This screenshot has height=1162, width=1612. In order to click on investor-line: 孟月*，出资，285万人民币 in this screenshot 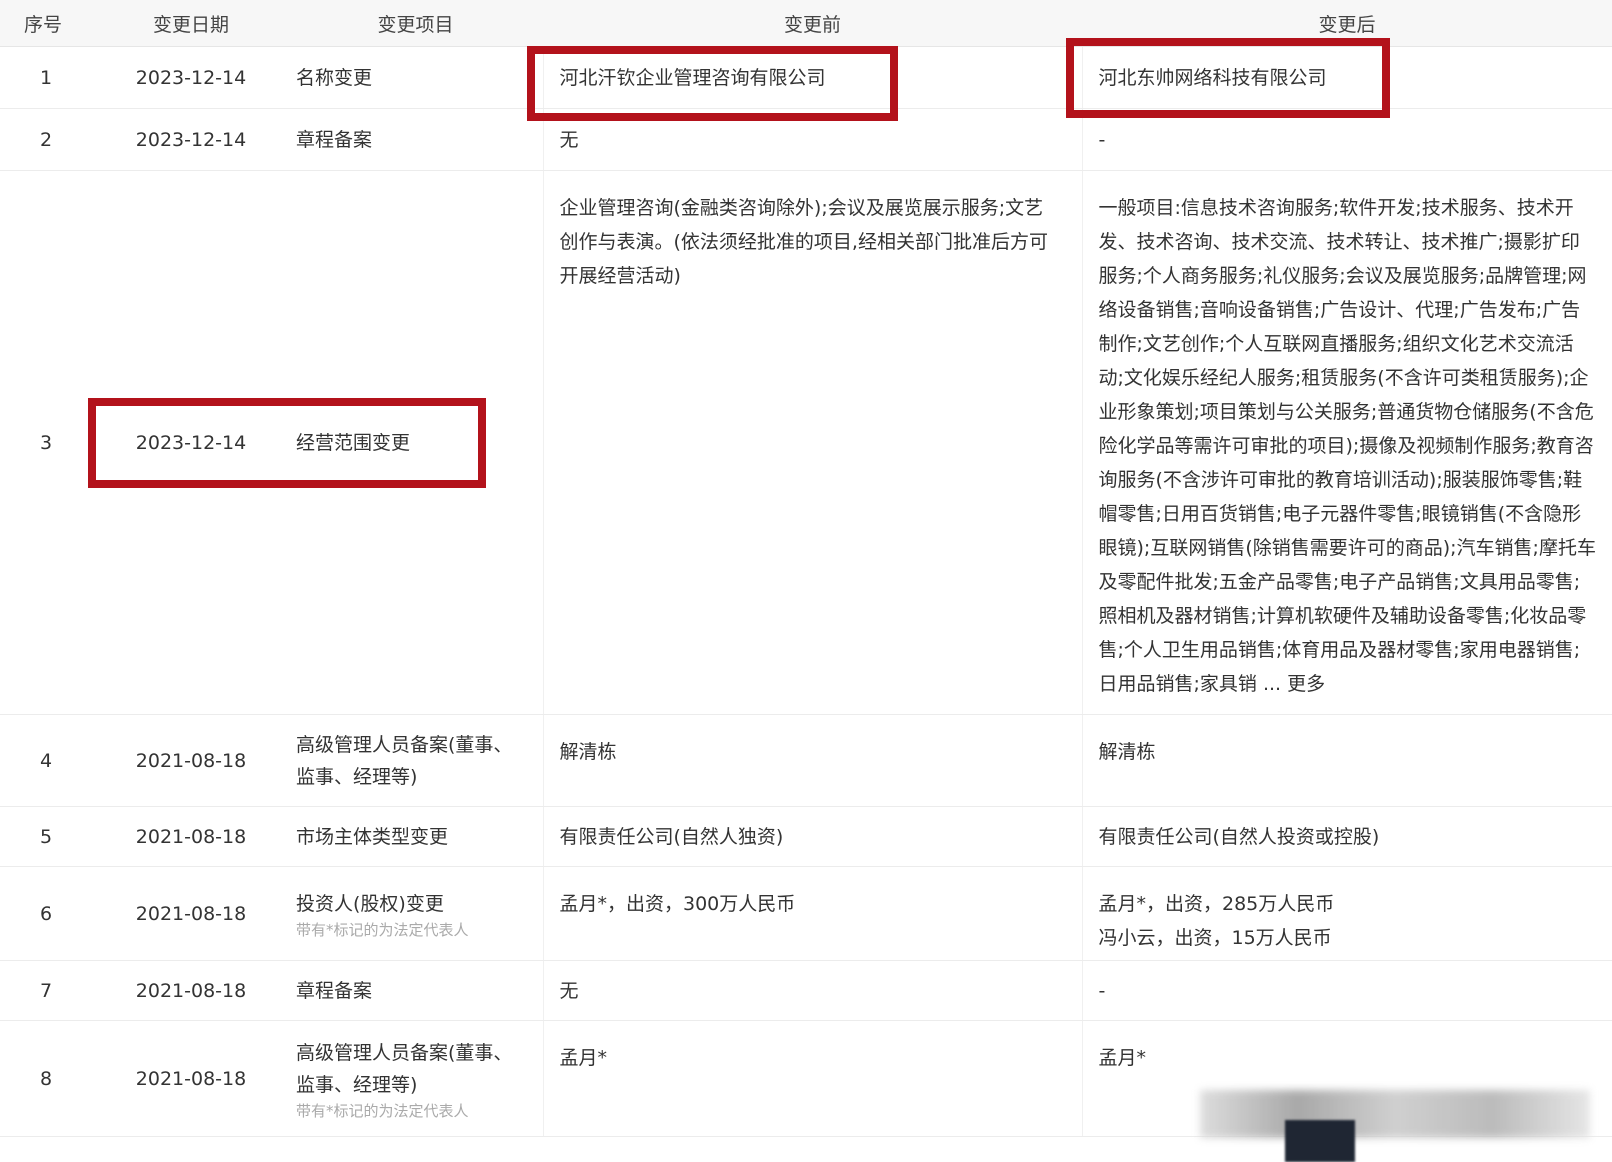, I will do `click(1216, 904)`.